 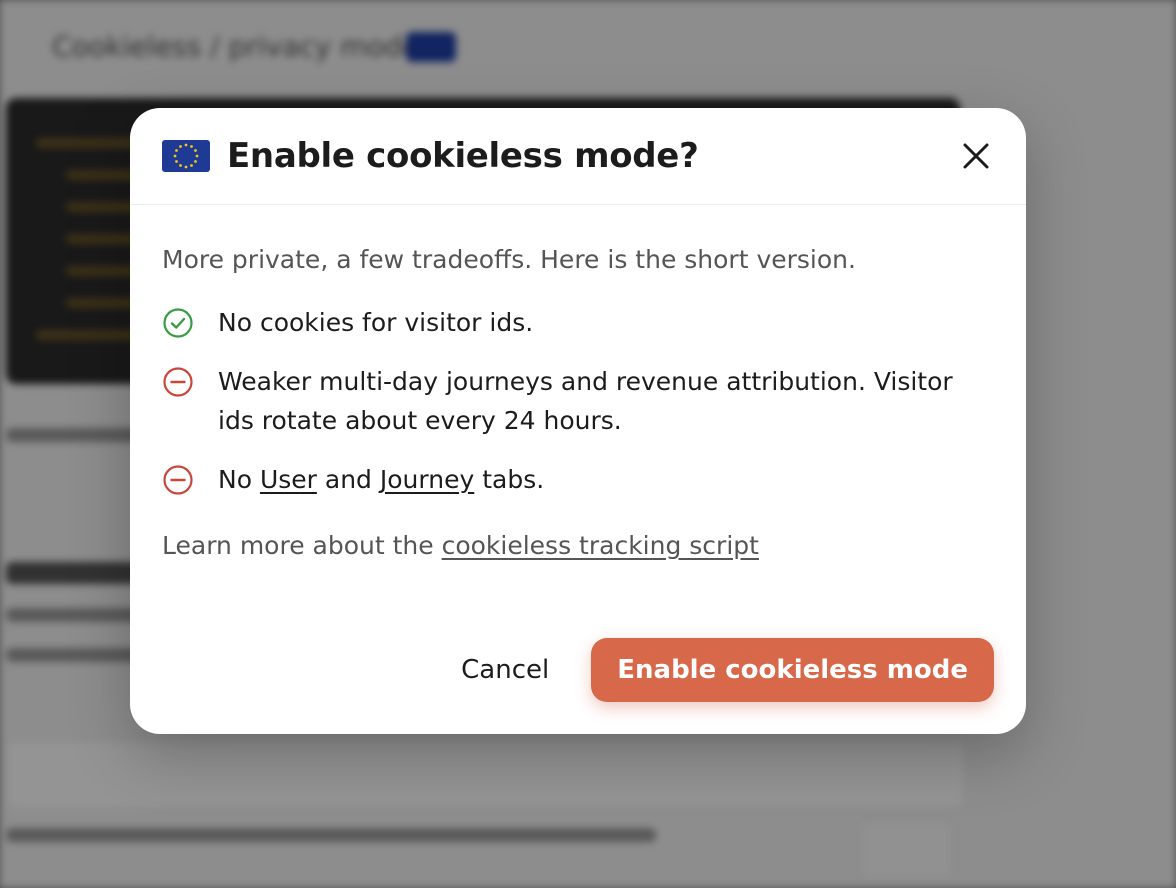 I want to click on eu-flag-icon, so click(x=186, y=156).